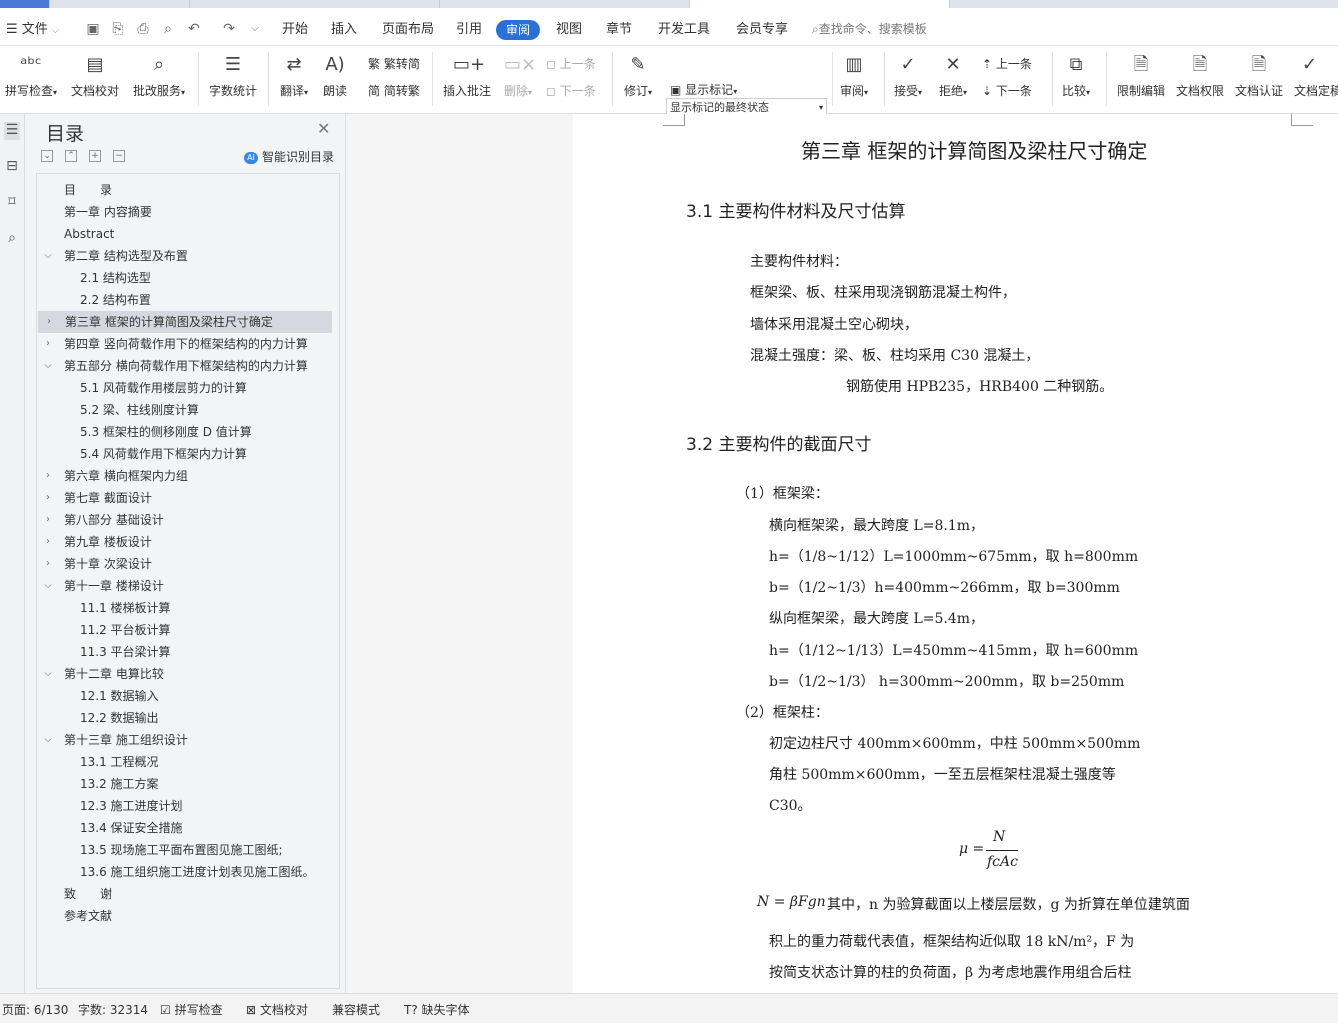 The image size is (1338, 1023). Describe the element at coordinates (394, 90) in the screenshot. I see `simp-to-trad-button: 简 简转繁` at that location.